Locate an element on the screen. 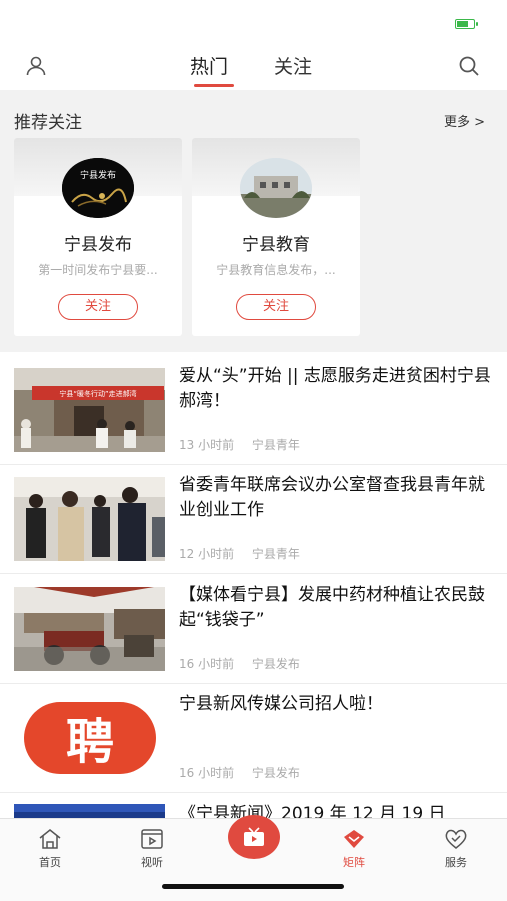  tab-follow: 关注 is located at coordinates (293, 67).